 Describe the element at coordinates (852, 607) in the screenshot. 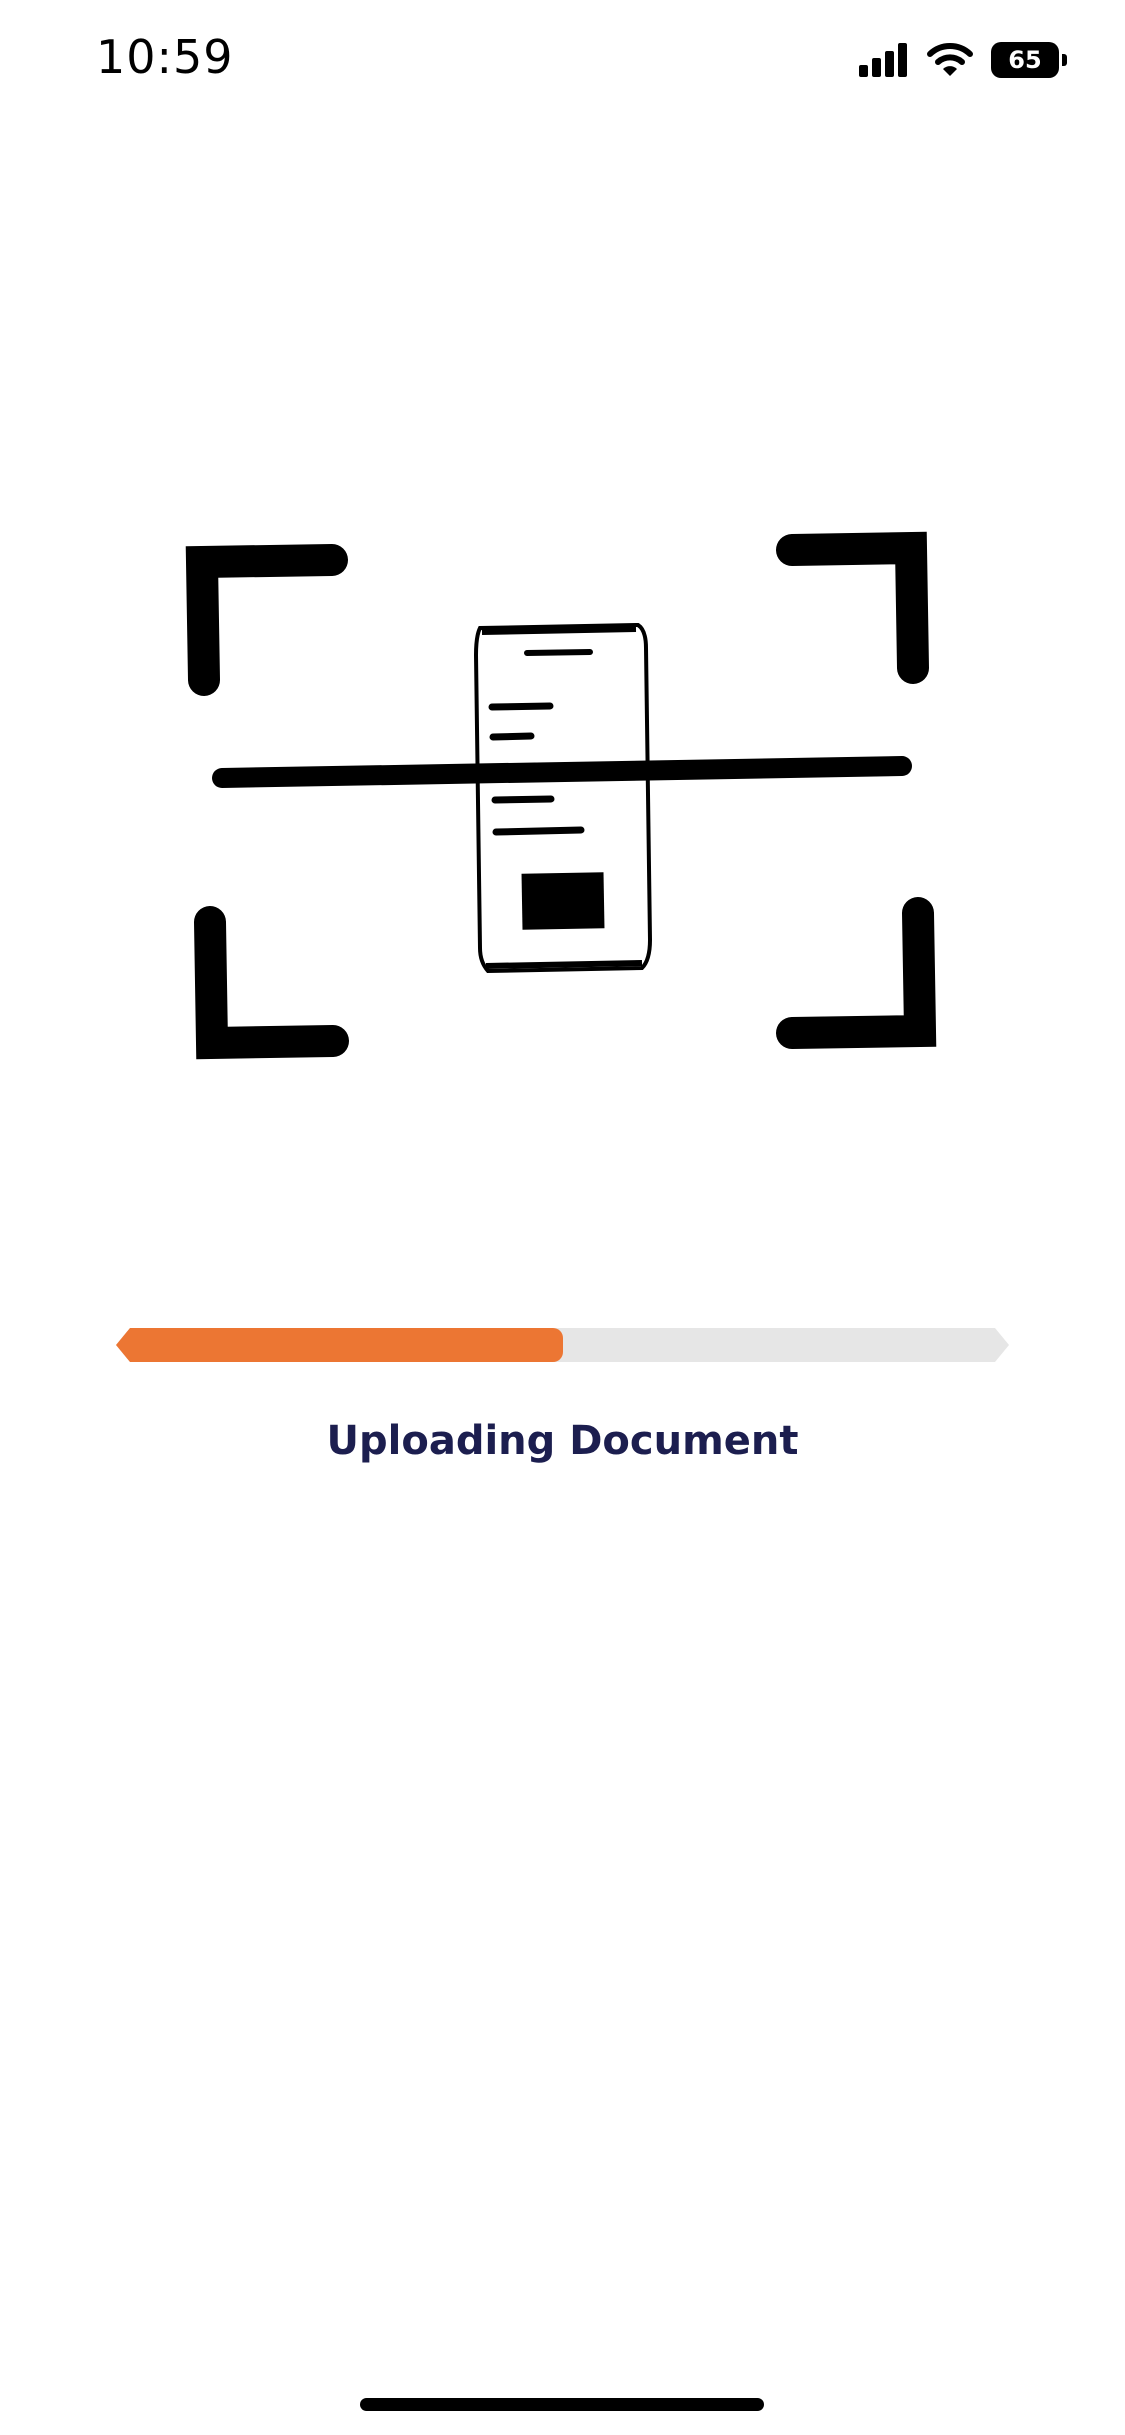

I see `scan-frame-top-right-icon` at that location.